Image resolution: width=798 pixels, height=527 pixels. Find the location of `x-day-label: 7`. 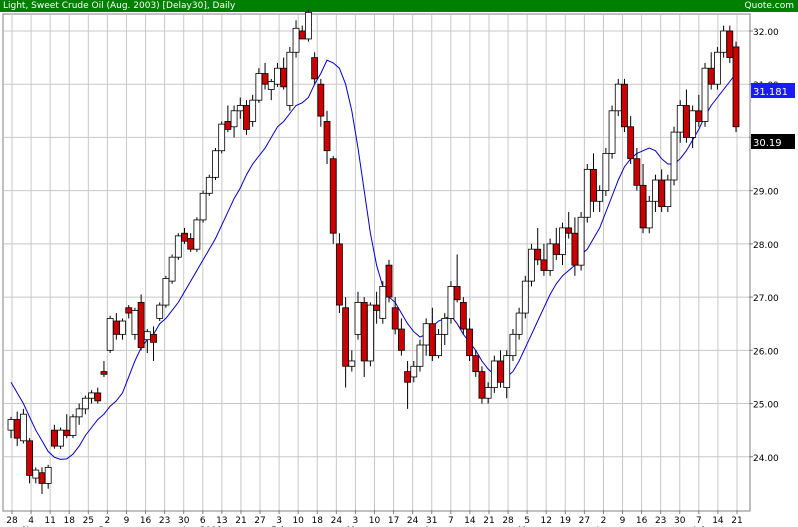

x-day-label: 7 is located at coordinates (699, 521).